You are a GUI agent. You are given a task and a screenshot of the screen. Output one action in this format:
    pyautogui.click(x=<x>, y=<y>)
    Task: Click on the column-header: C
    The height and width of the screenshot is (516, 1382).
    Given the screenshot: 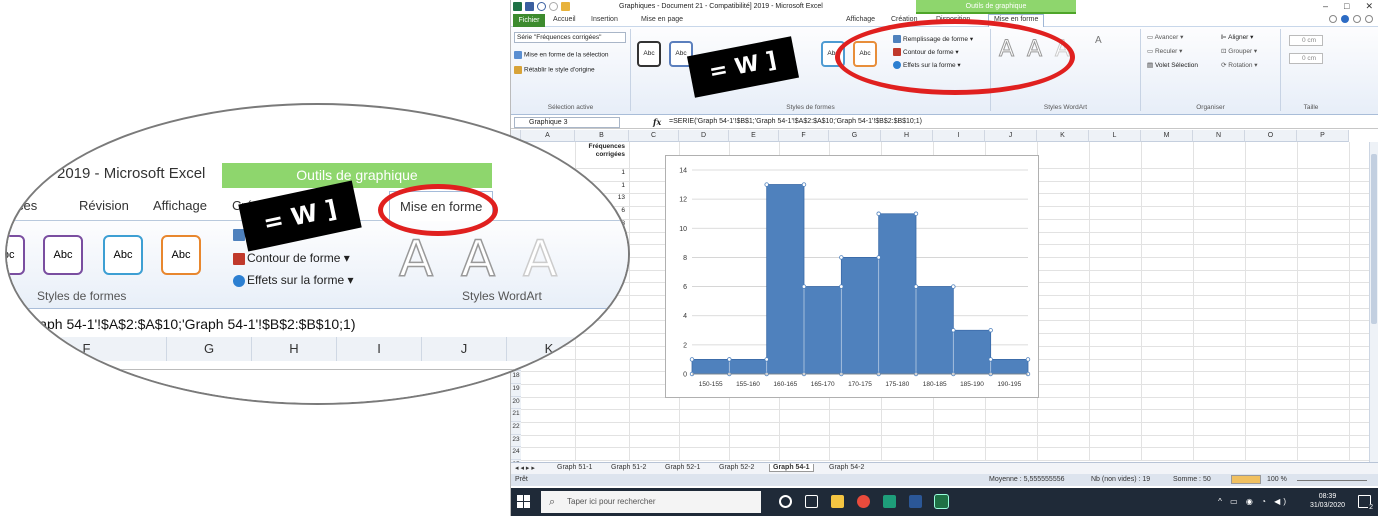 What is the action you would take?
    pyautogui.click(x=654, y=136)
    